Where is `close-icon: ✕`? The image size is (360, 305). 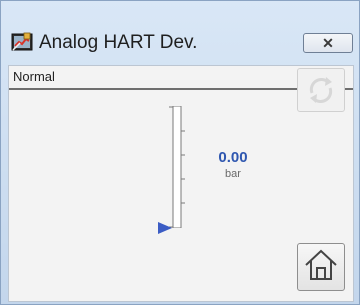 close-icon: ✕ is located at coordinates (328, 43).